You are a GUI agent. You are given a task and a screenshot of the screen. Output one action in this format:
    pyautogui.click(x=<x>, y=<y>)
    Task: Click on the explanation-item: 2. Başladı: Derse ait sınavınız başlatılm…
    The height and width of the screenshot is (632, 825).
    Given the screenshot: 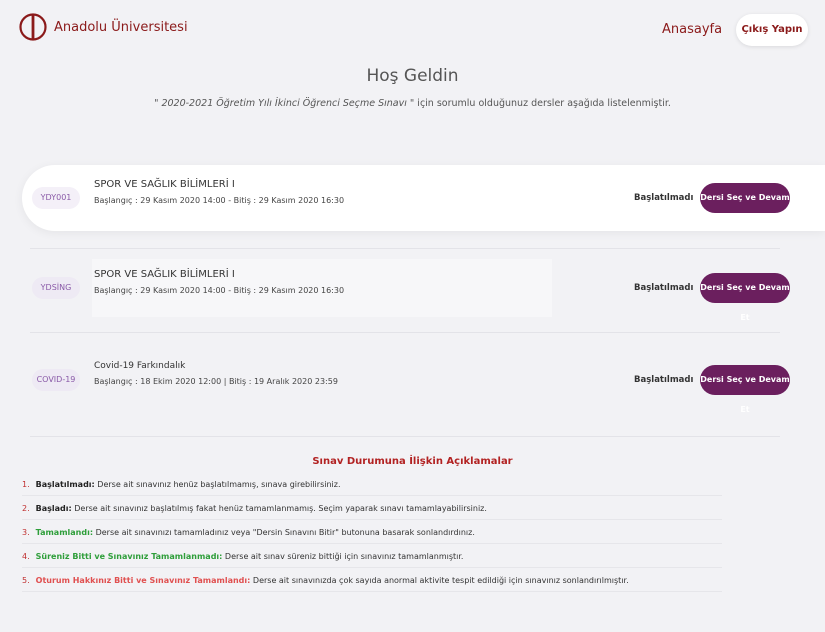 What is the action you would take?
    pyautogui.click(x=372, y=508)
    